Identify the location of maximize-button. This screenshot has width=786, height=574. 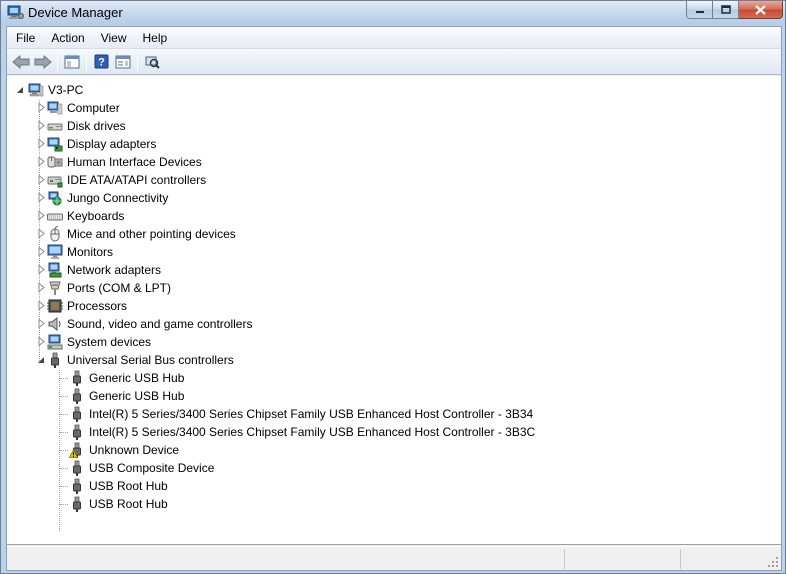
(726, 10).